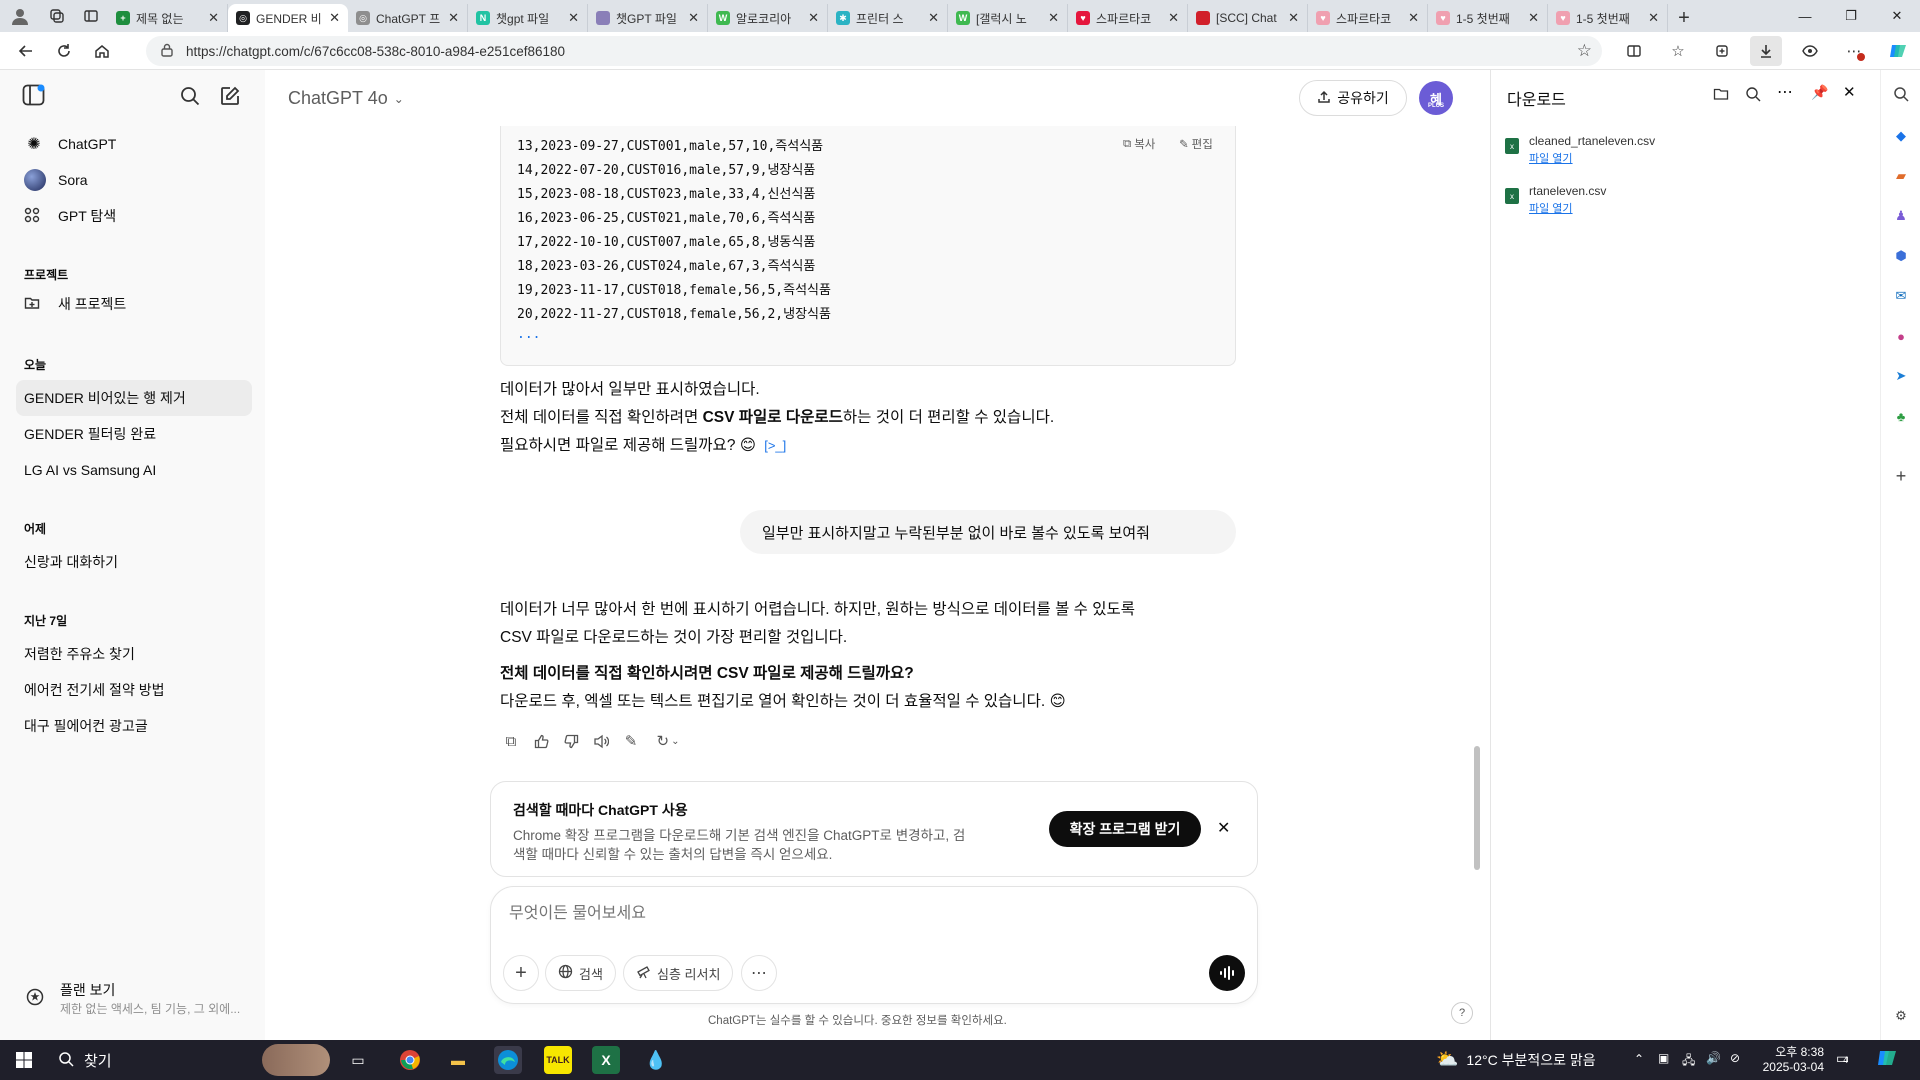 The width and height of the screenshot is (1920, 1080). I want to click on back-icon, so click(26, 51).